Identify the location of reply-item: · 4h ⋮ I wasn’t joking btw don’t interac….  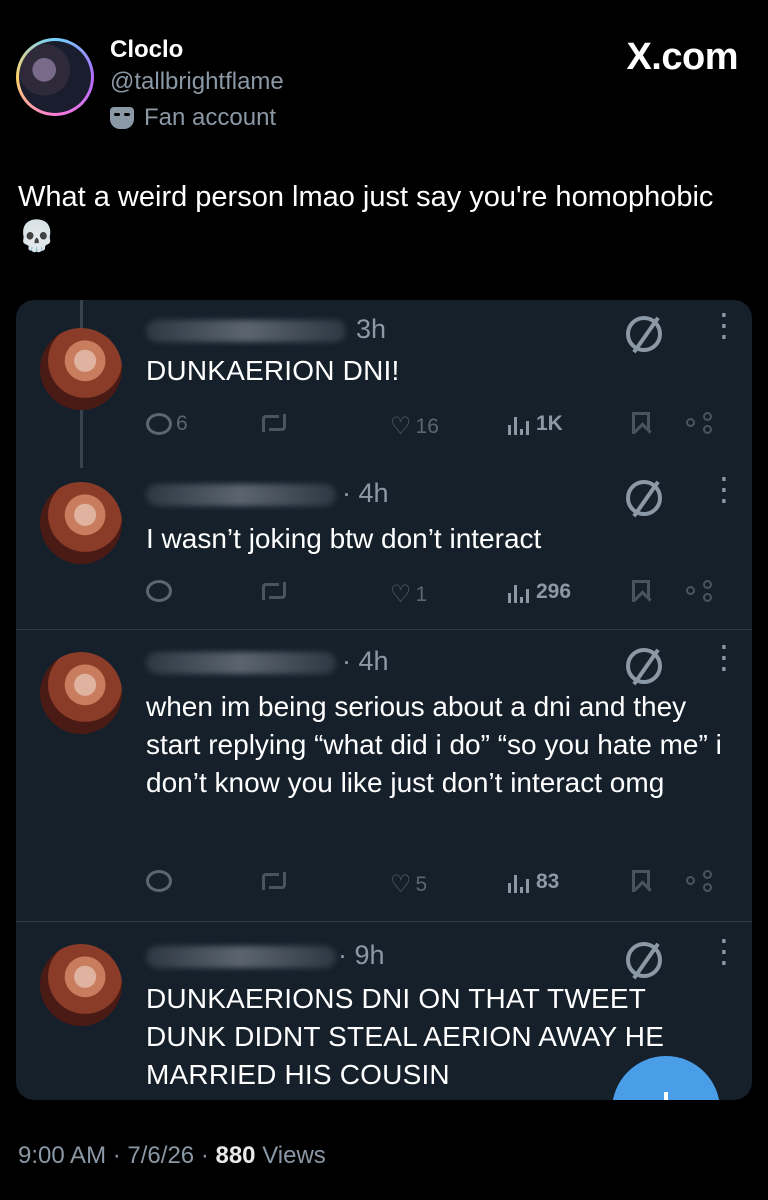
(384, 549).